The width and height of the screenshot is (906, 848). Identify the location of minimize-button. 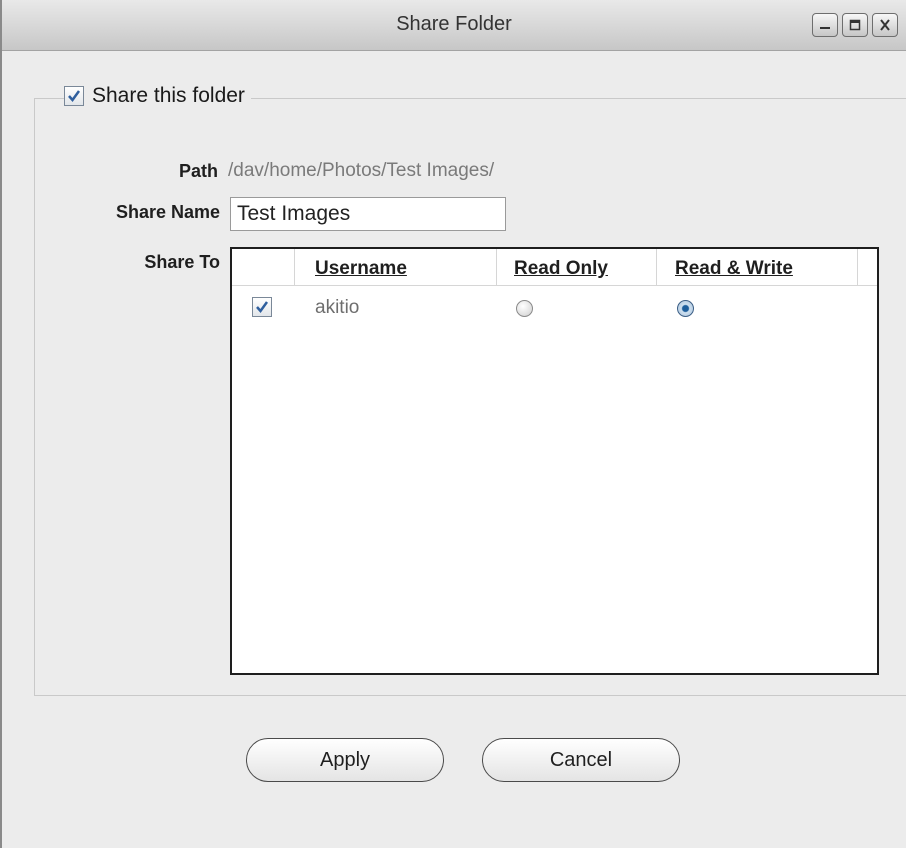
(825, 25).